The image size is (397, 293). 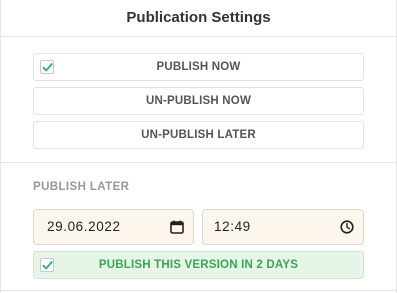 I want to click on unpublish-later-label: UN-PUBLISH LATER, so click(x=198, y=135).